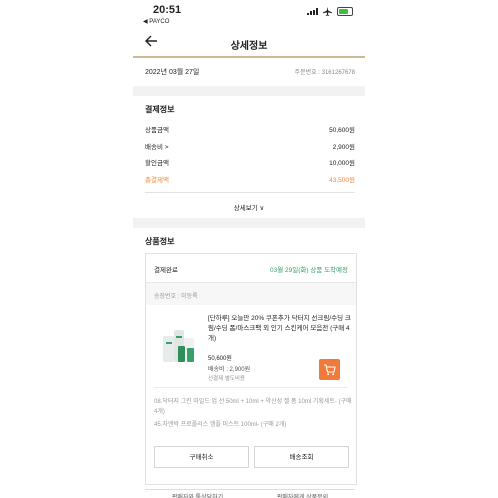 Image resolution: width=498 pixels, height=498 pixels. What do you see at coordinates (166, 270) in the screenshot?
I see `order-status: 결제완료` at bounding box center [166, 270].